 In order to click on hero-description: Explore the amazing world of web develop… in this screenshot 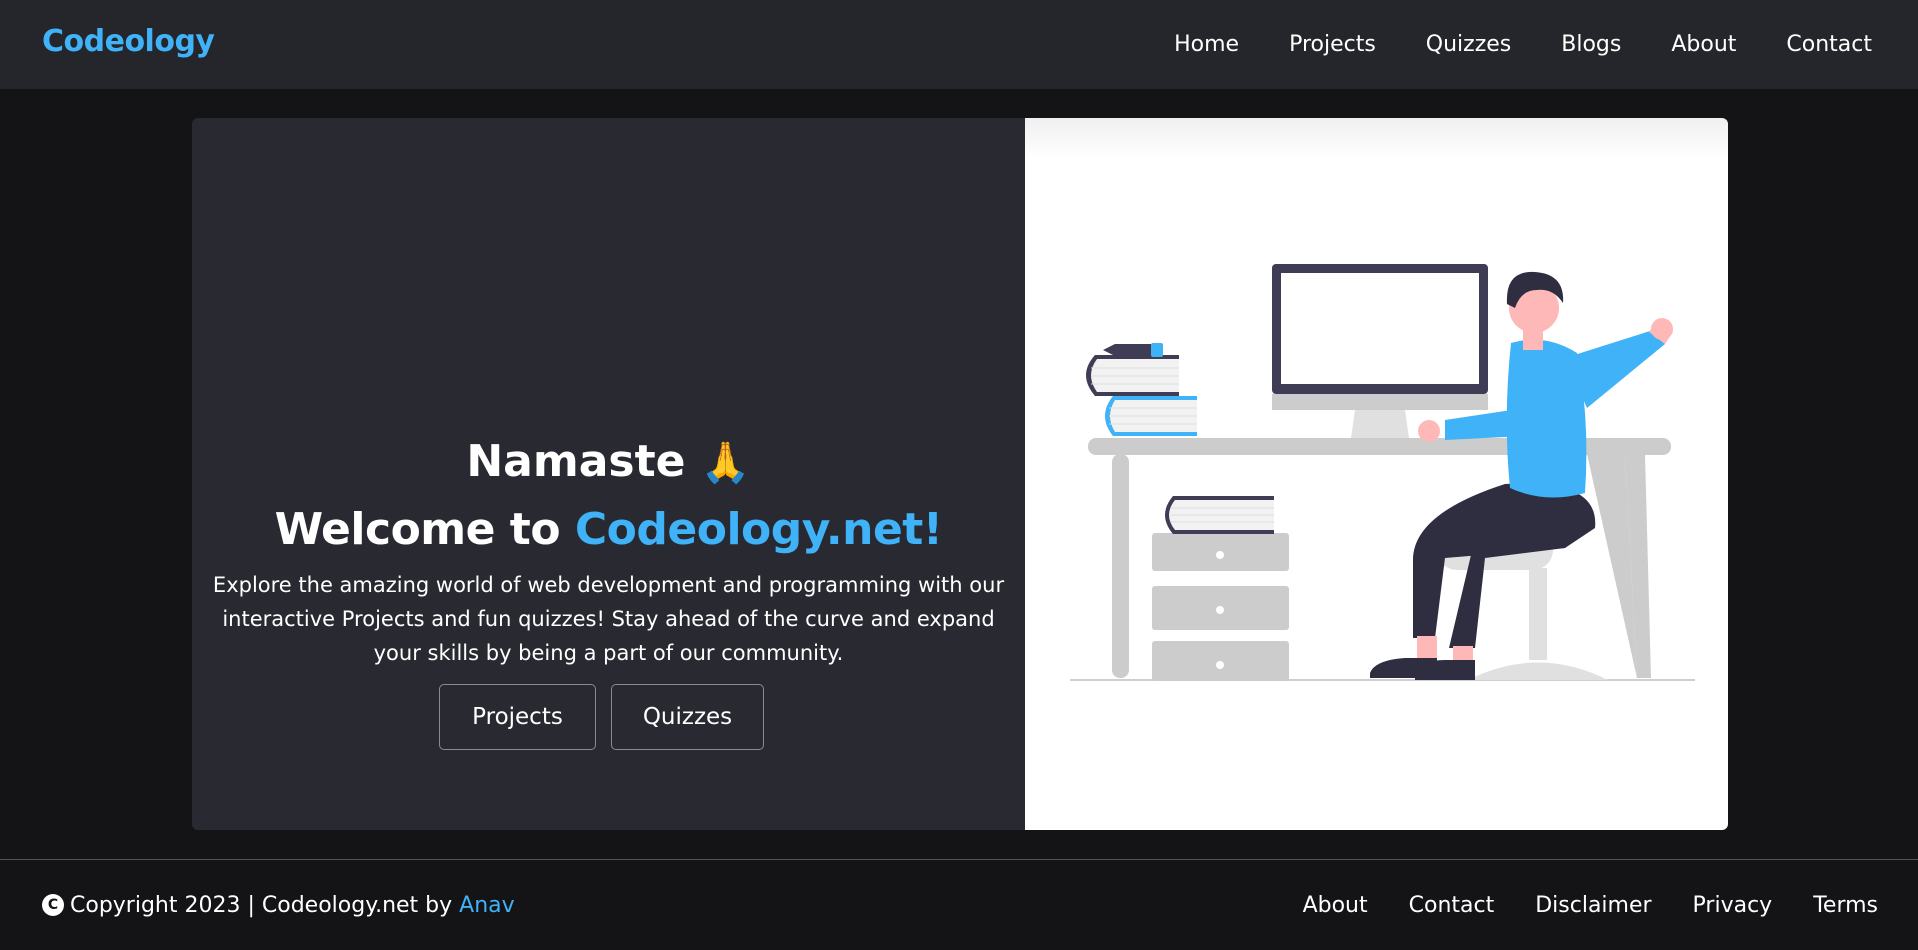, I will do `click(608, 619)`.